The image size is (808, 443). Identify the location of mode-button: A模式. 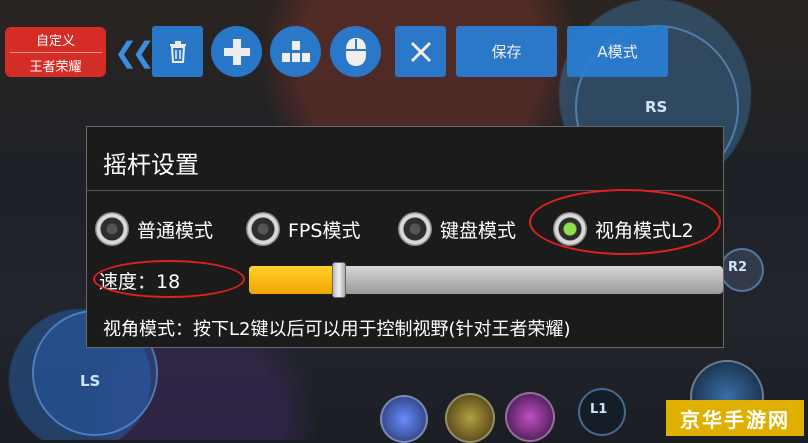
(617, 51).